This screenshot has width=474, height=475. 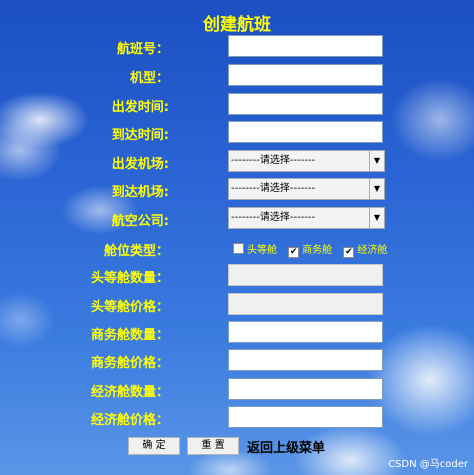 I want to click on economy-price-input, so click(x=305, y=417).